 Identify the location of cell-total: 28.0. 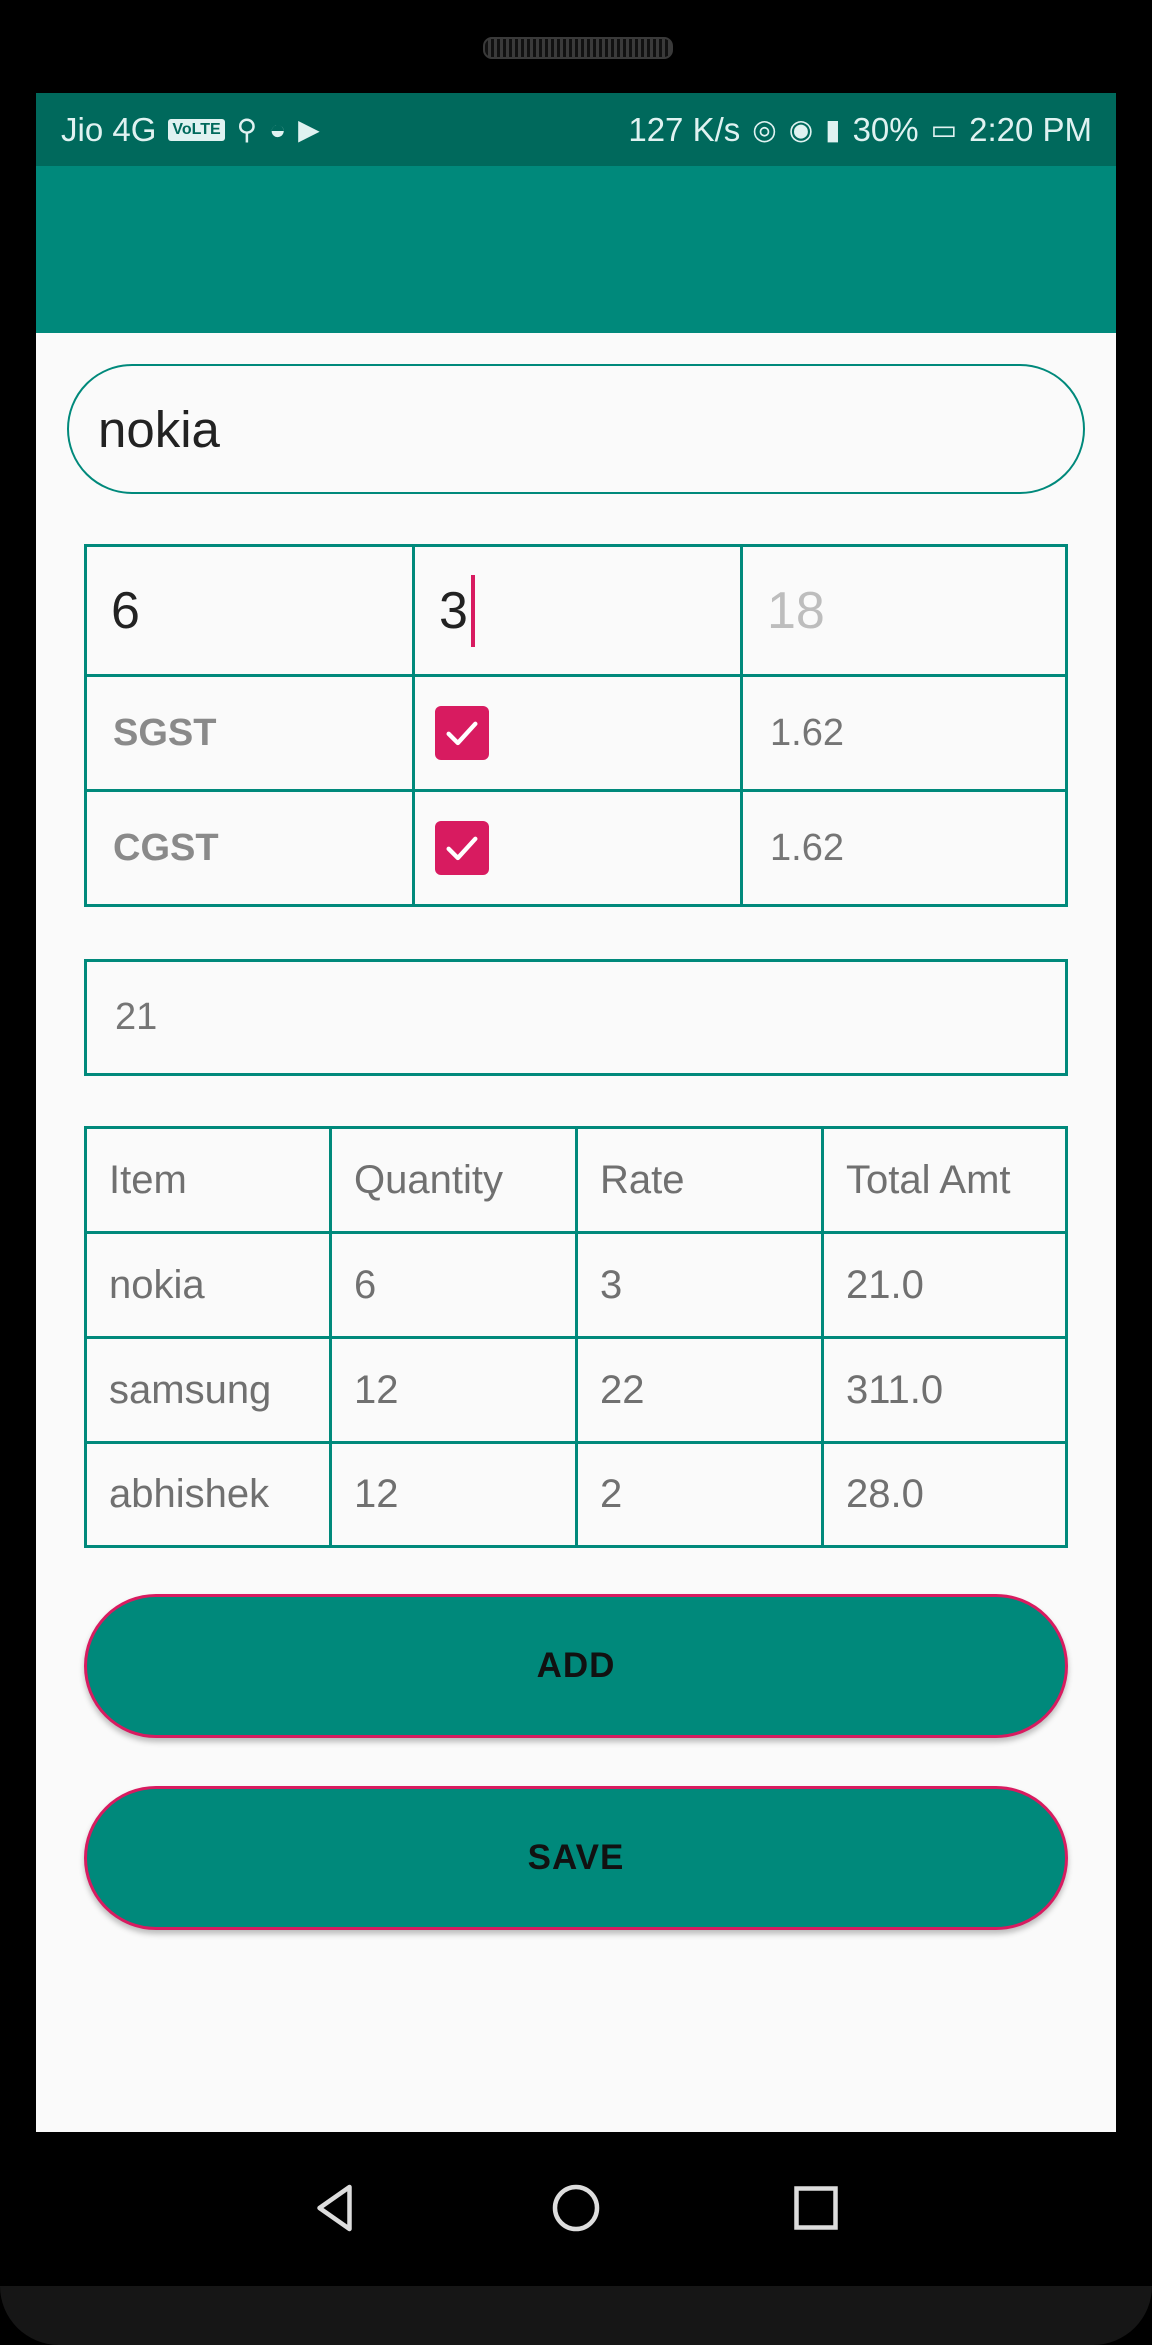
(885, 1494).